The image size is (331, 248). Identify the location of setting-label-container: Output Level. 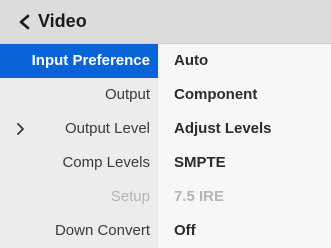
(79, 128).